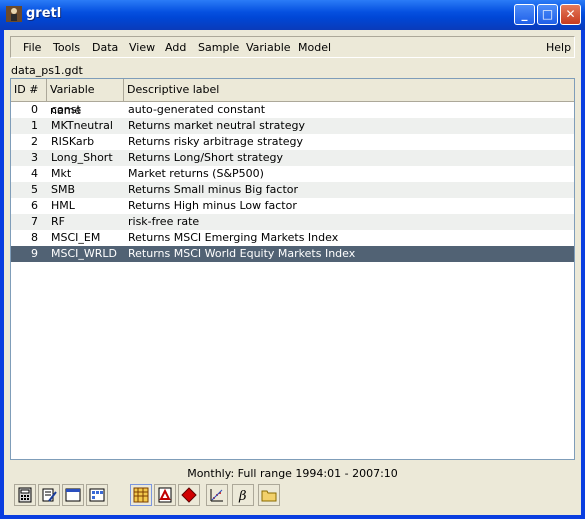 This screenshot has width=585, height=519. I want to click on grid-icon, so click(141, 495).